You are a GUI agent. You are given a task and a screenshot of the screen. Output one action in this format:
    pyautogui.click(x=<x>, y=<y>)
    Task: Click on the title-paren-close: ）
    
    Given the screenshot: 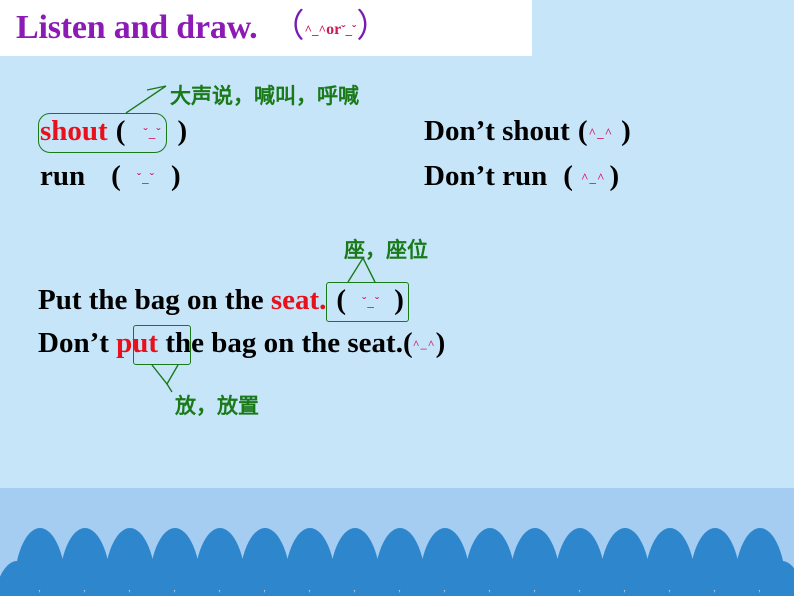 What is the action you would take?
    pyautogui.click(x=373, y=26)
    